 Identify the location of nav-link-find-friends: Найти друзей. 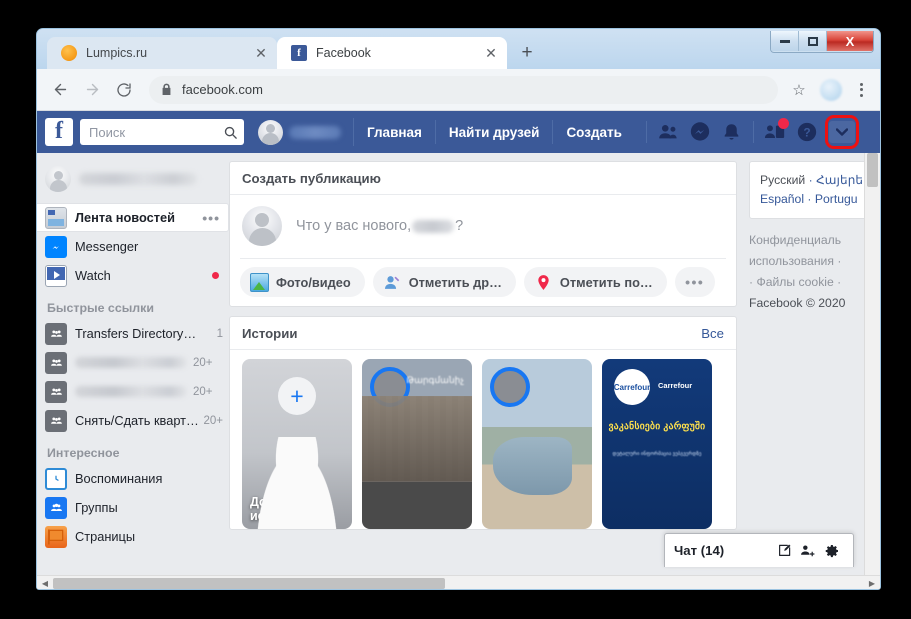
(495, 132).